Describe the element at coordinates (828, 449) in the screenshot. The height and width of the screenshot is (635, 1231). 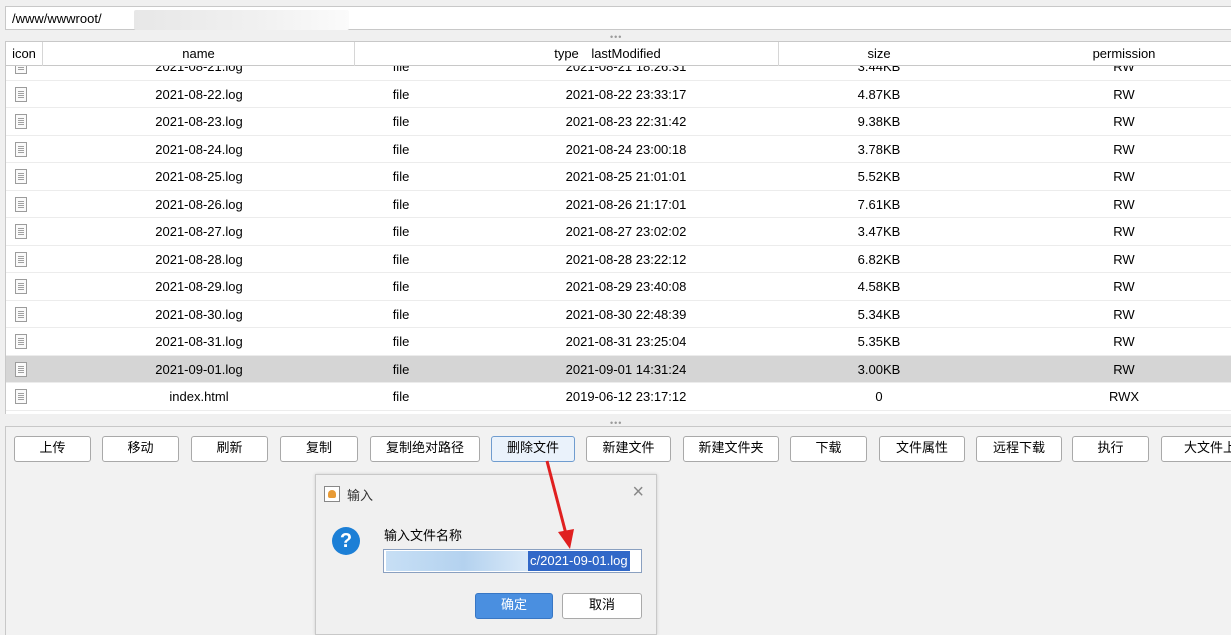
I see `download-button: 下载` at that location.